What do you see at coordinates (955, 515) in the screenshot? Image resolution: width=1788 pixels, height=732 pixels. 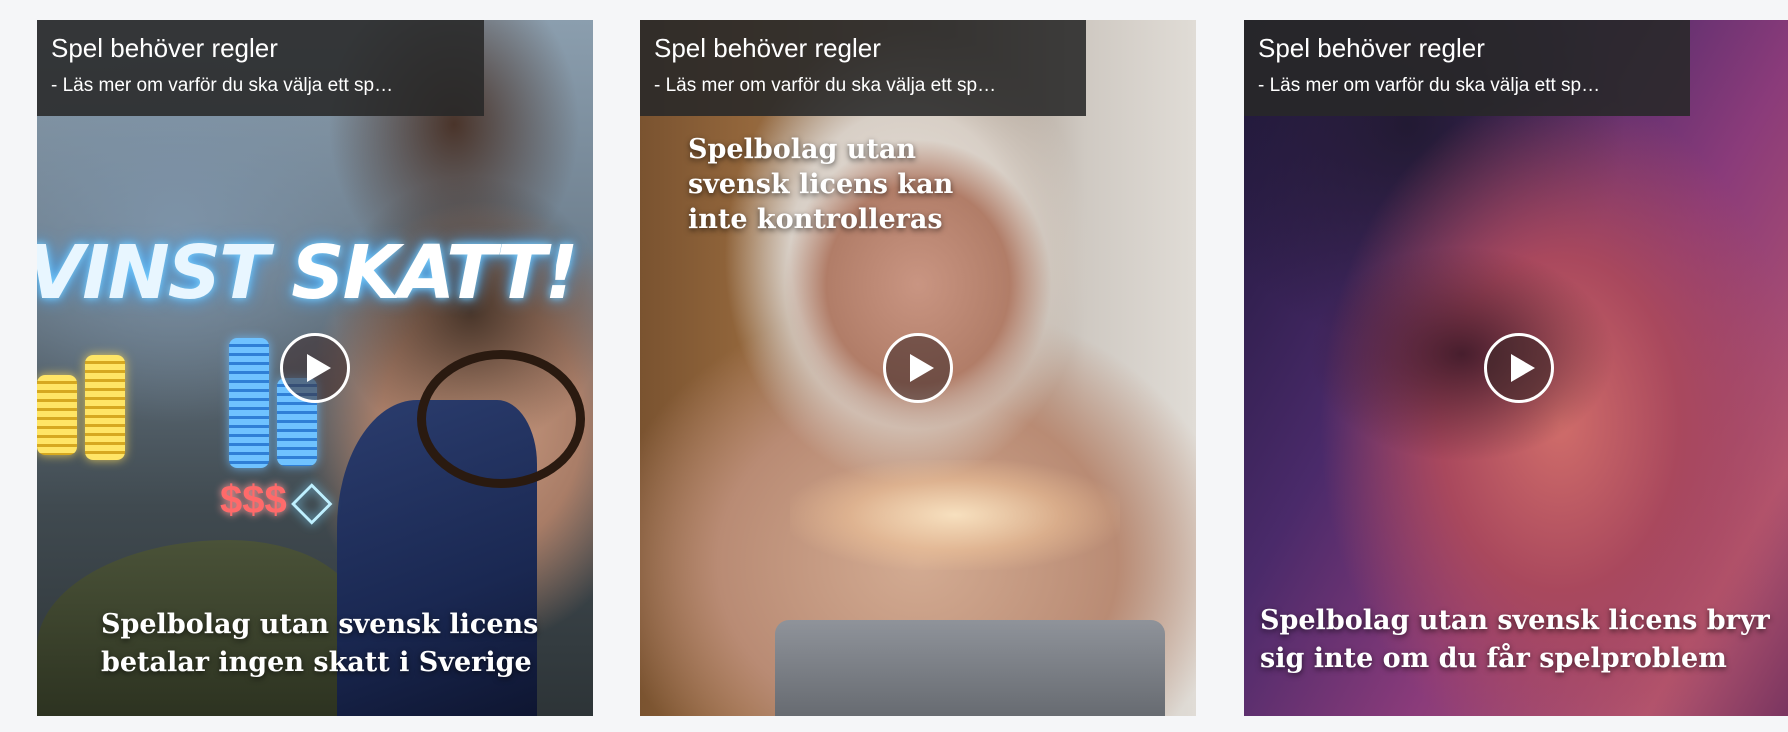 I see `thumbnail-light-glow` at bounding box center [955, 515].